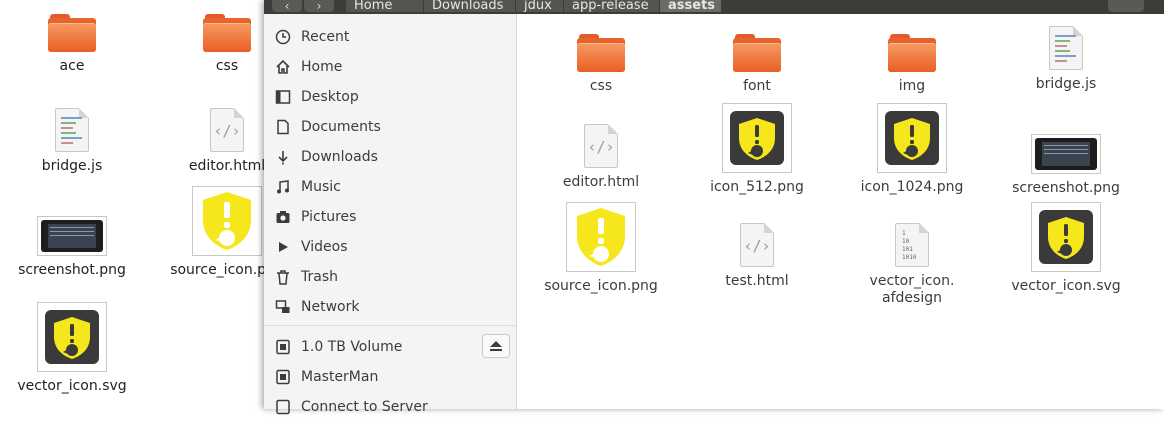 This screenshot has height=422, width=1164. What do you see at coordinates (324, 247) in the screenshot?
I see `sidebar-item-label: Videos` at bounding box center [324, 247].